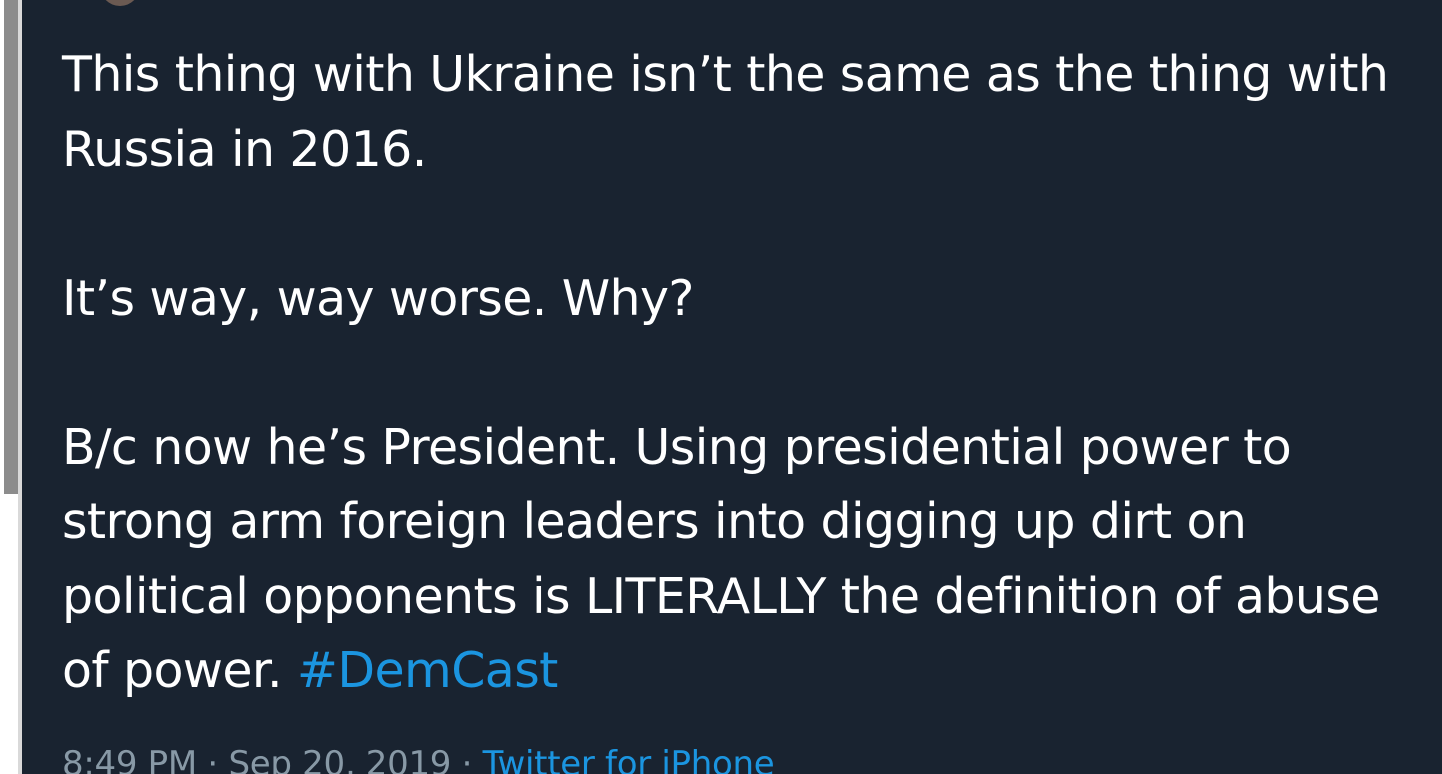 This screenshot has width=1442, height=774. Describe the element at coordinates (120, 3) in the screenshot. I see `avatar` at that location.